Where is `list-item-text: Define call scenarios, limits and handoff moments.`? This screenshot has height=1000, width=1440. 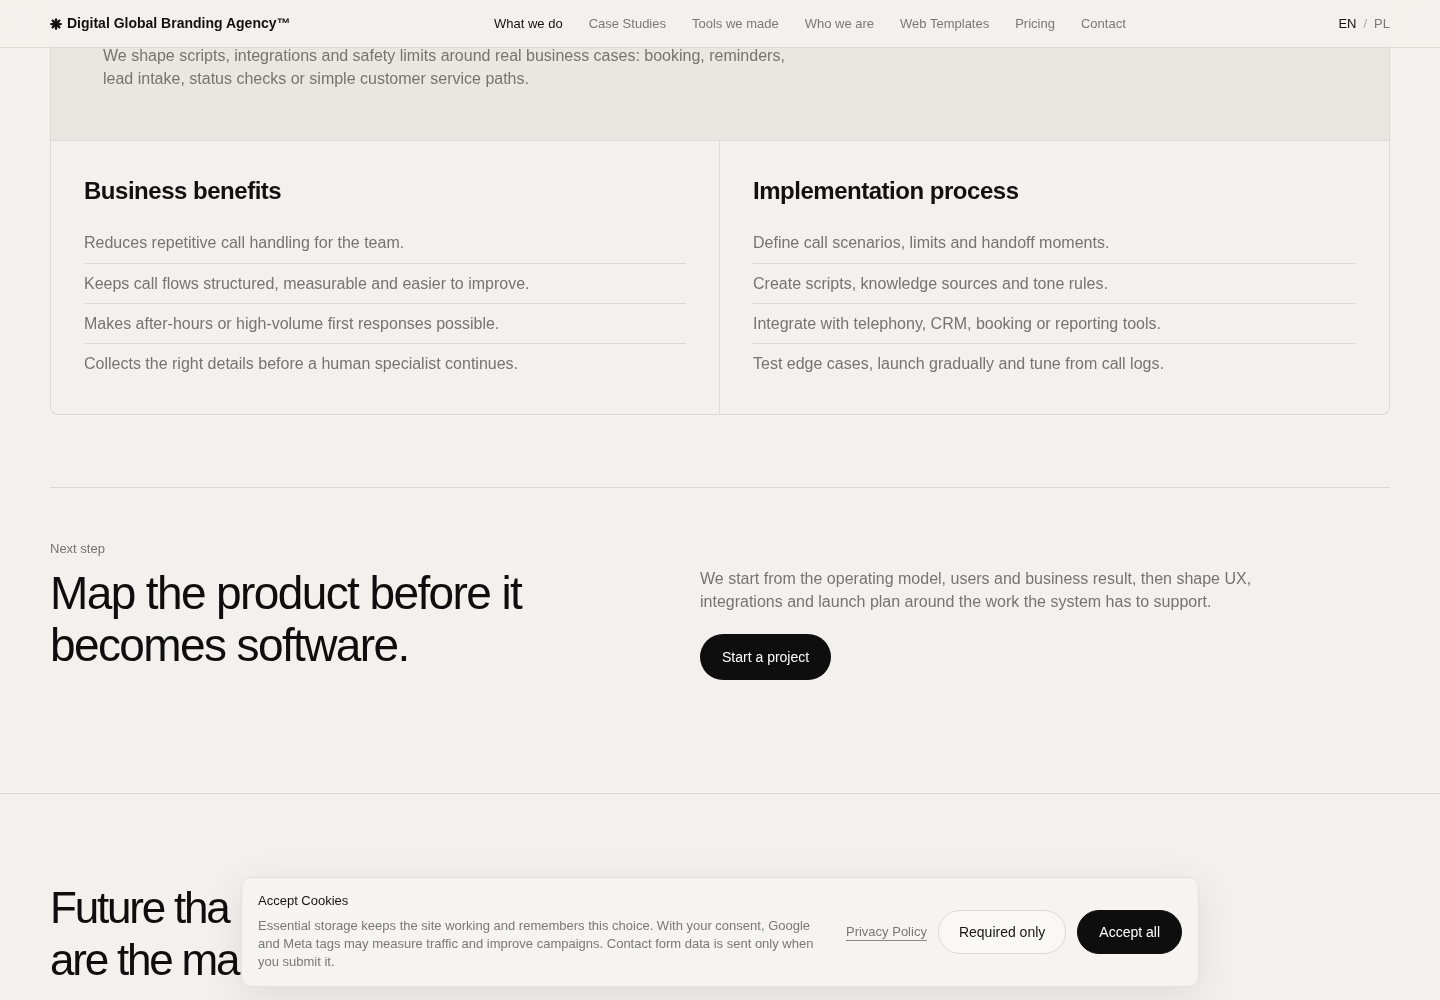 list-item-text: Define call scenarios, limits and handoff moments. is located at coordinates (931, 243).